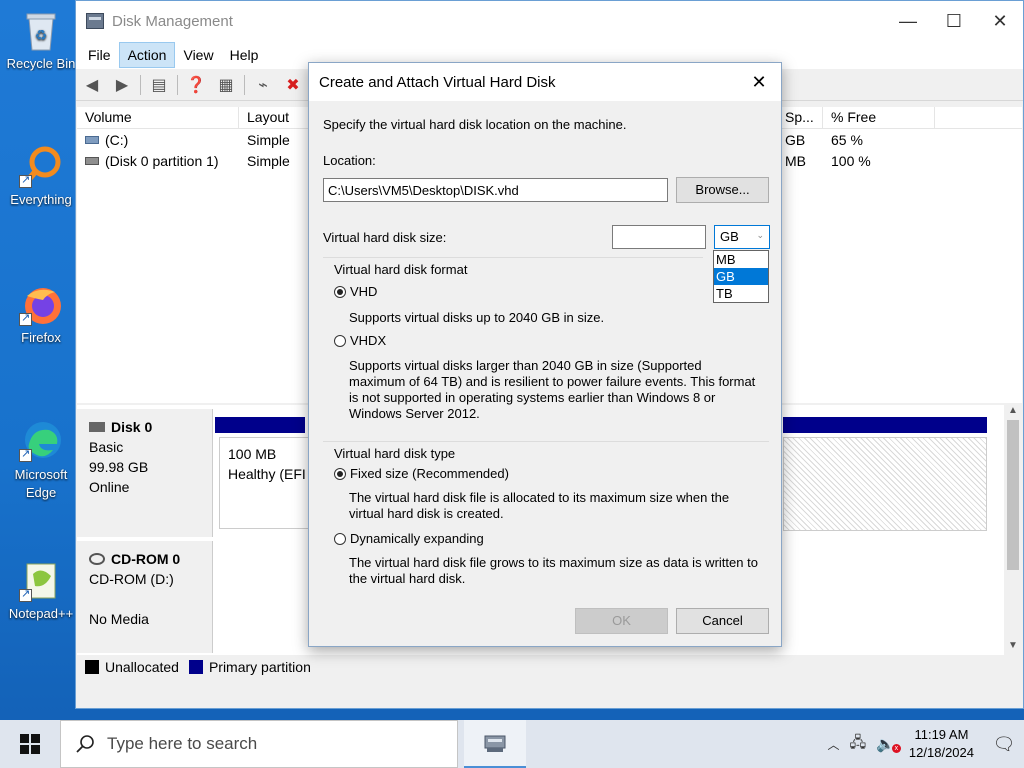  What do you see at coordinates (92, 667) in the screenshot?
I see `legend-swatch-unallocated` at bounding box center [92, 667].